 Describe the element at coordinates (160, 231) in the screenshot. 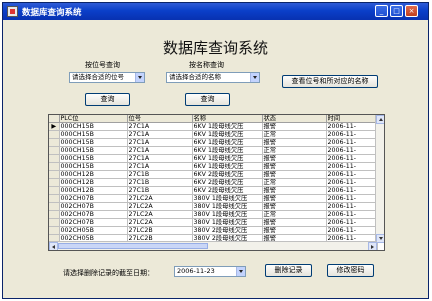

I see `position-cell: 27LC2B` at that location.